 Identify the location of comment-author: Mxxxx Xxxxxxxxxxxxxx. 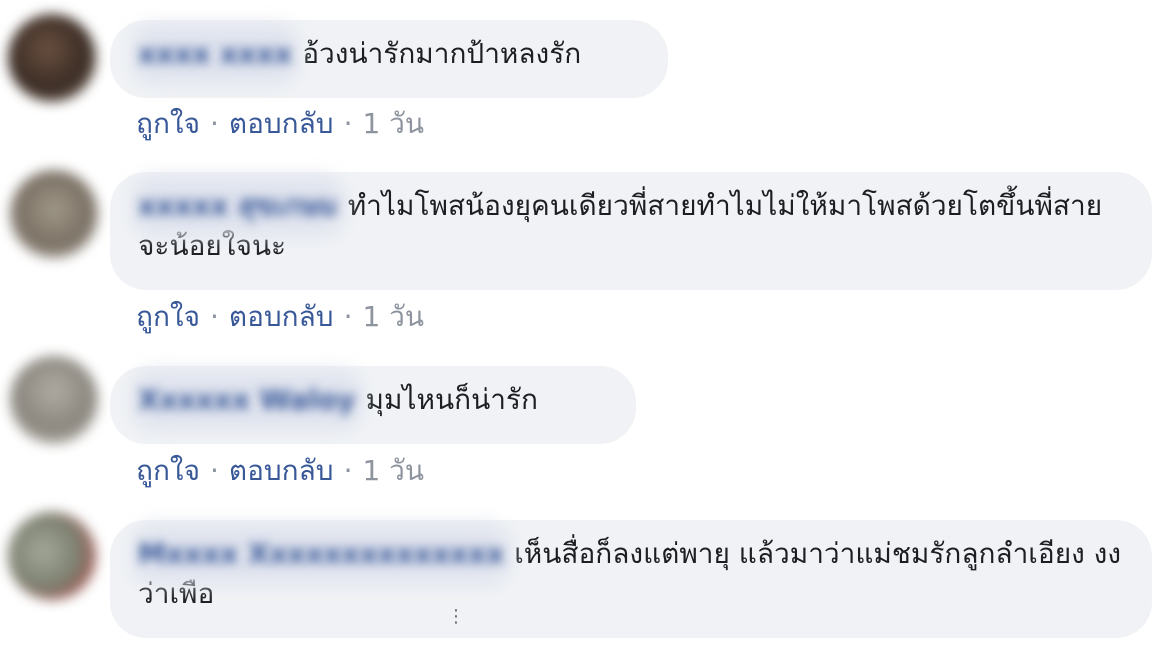
(321, 554).